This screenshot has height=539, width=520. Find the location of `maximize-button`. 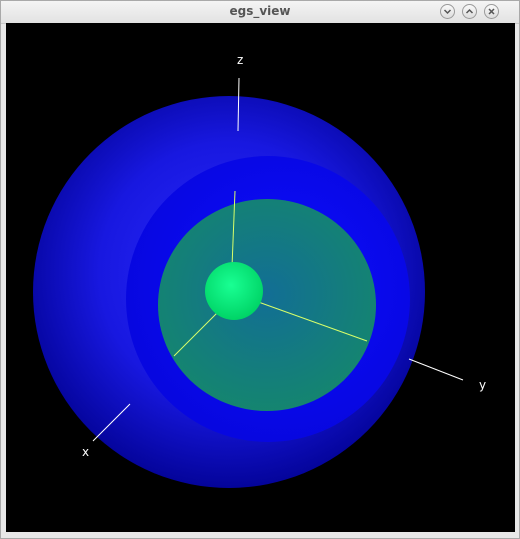

maximize-button is located at coordinates (469, 11).